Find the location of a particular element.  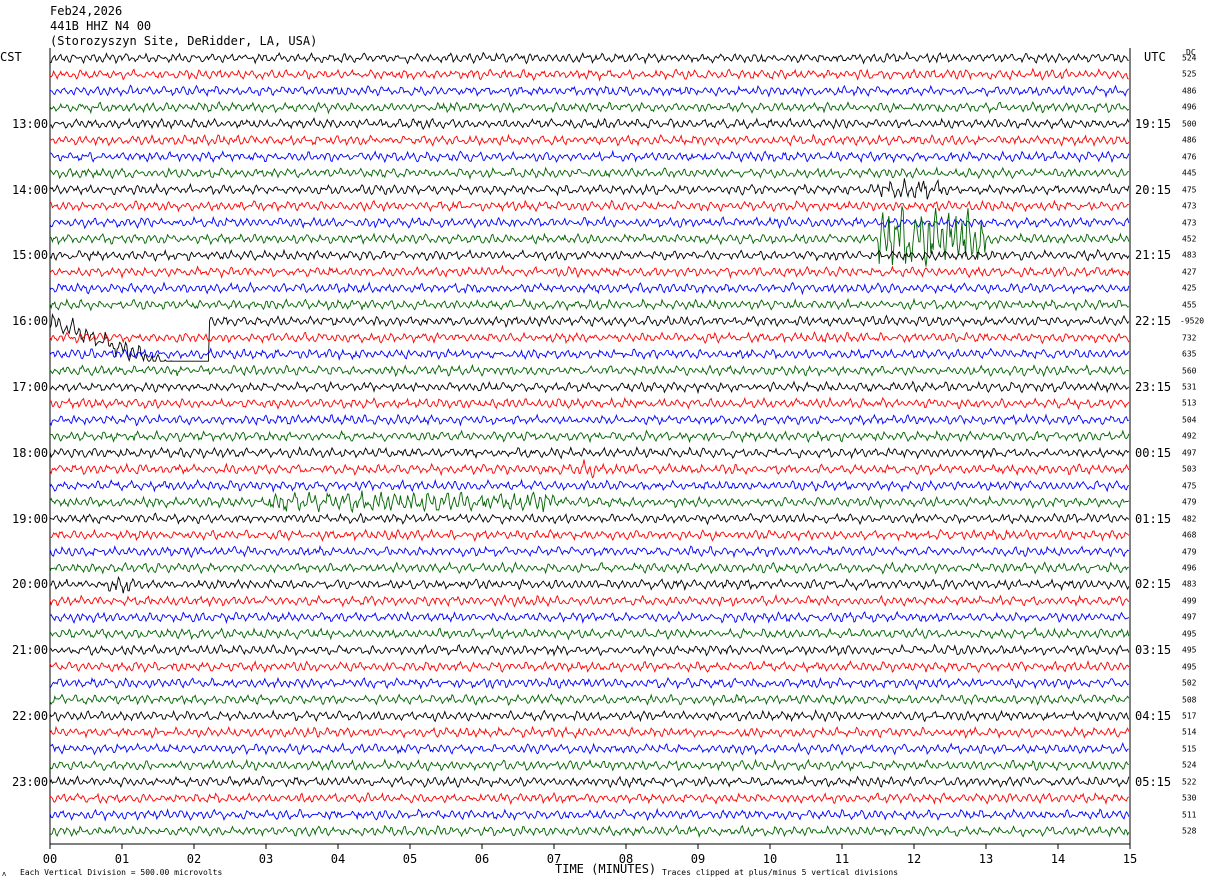

left-tick-label: 23:00 is located at coordinates (30, 781).